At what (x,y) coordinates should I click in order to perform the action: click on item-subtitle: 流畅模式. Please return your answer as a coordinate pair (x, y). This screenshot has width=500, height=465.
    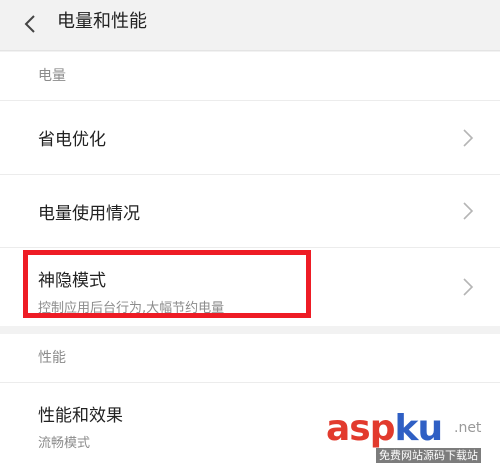
    Looking at the image, I should click on (64, 443).